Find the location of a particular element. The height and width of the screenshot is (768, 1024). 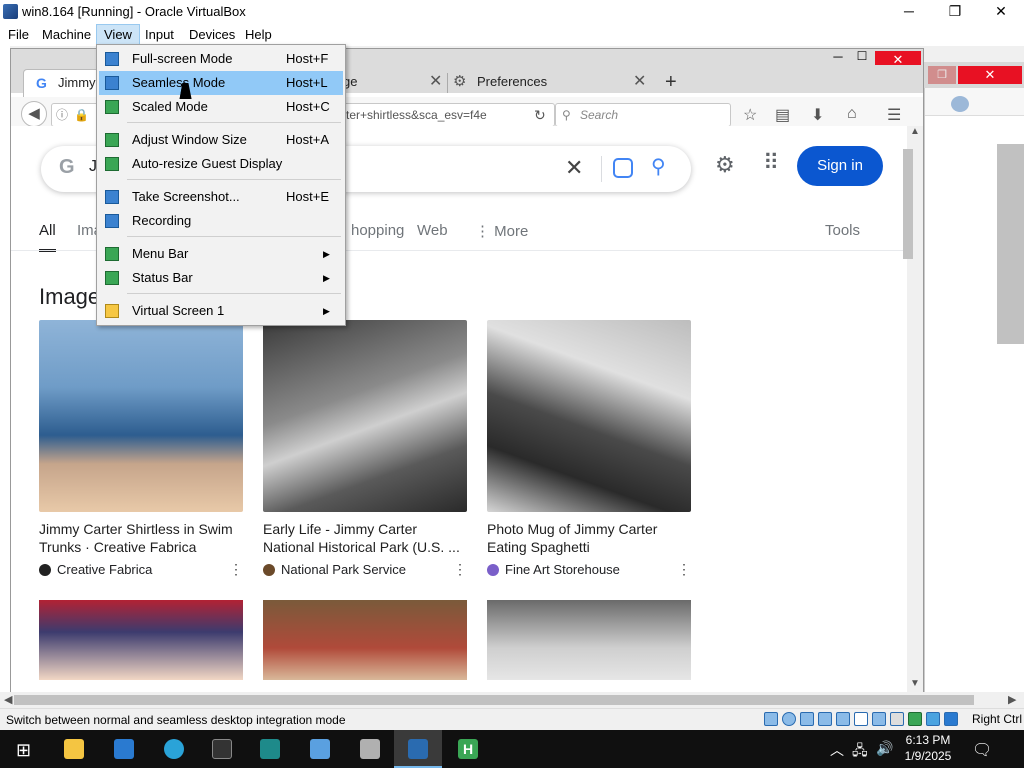

tab-images: ge ✕ is located at coordinates (393, 83).